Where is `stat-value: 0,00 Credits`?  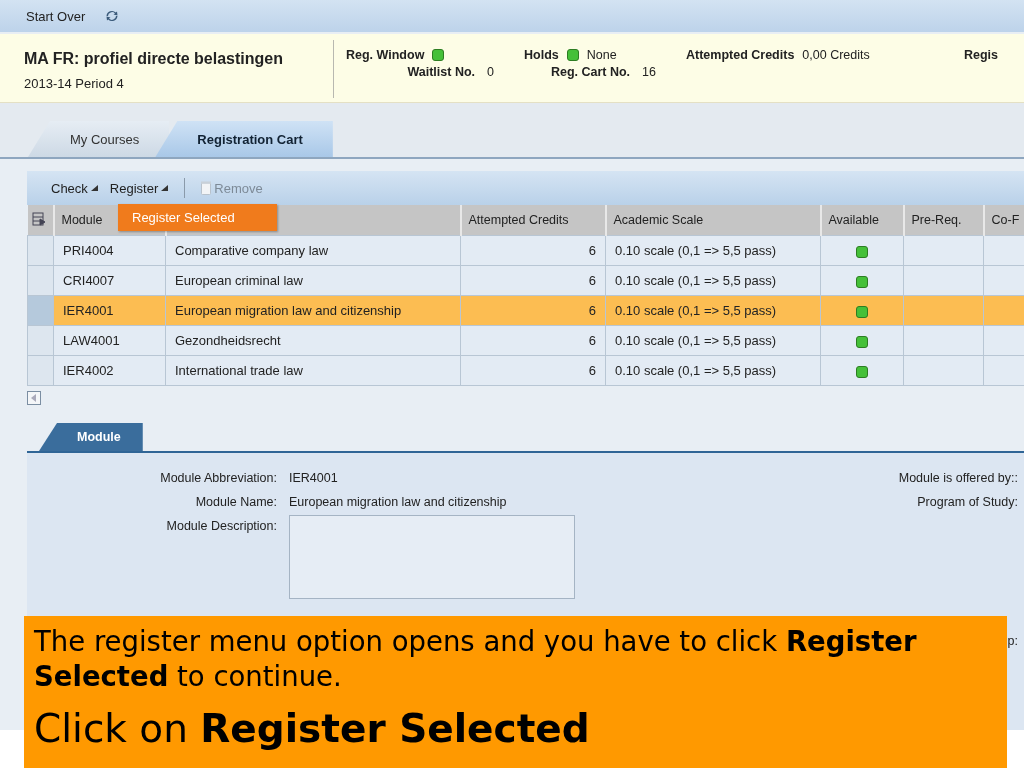
stat-value: 0,00 Credits is located at coordinates (836, 55).